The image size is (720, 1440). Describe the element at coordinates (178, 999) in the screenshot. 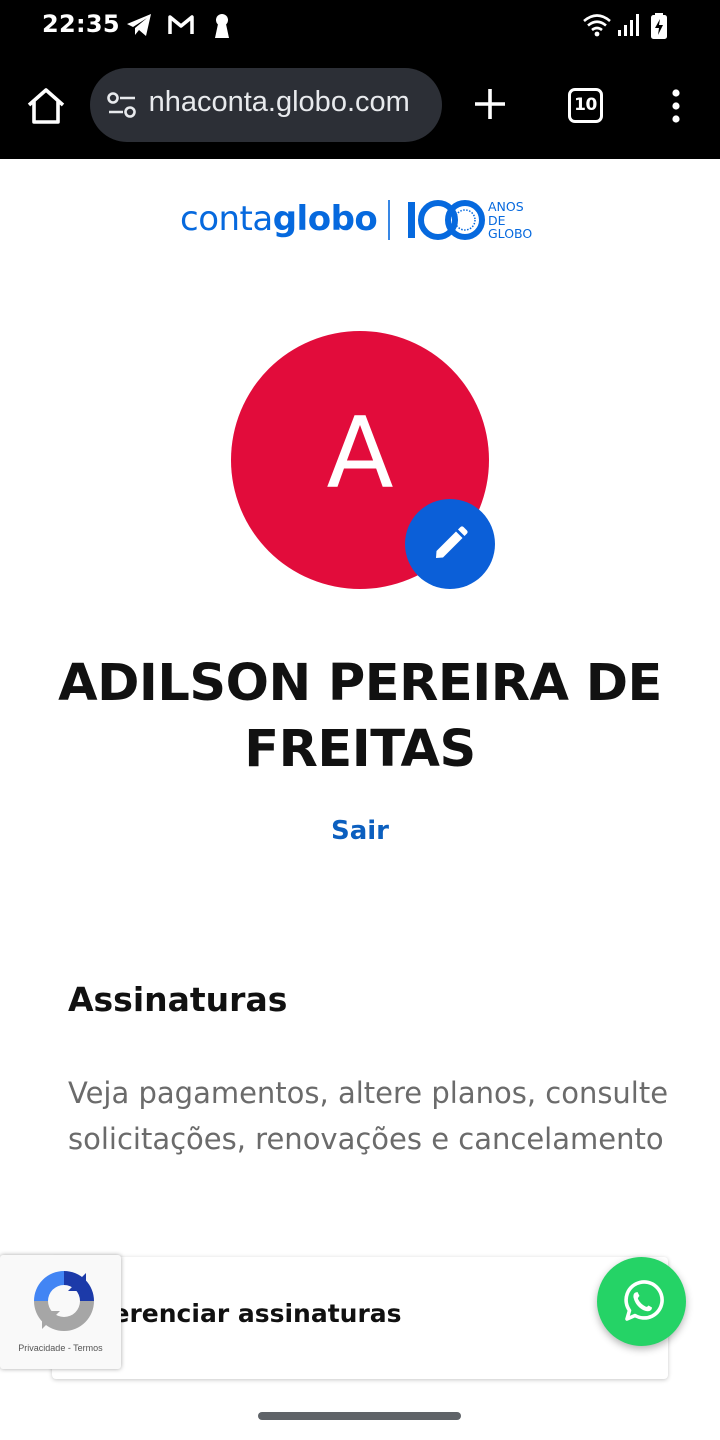

I see `subscriptions-title: Assinaturas` at that location.